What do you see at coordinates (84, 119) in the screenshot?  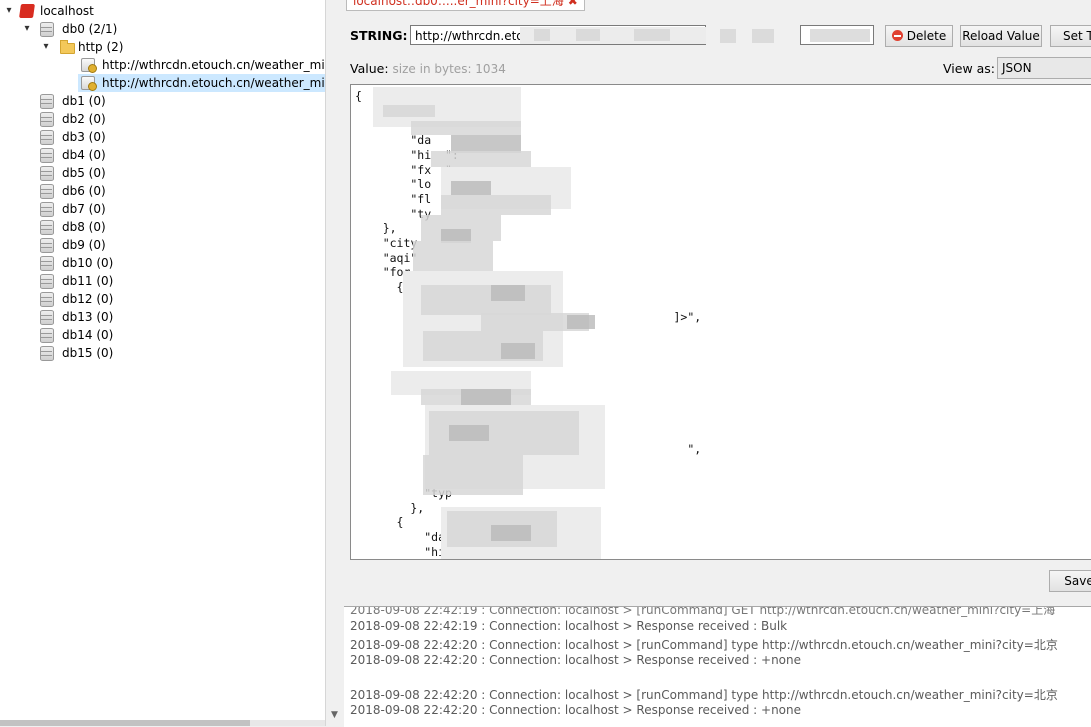 I see `db-label: db2 (0)` at bounding box center [84, 119].